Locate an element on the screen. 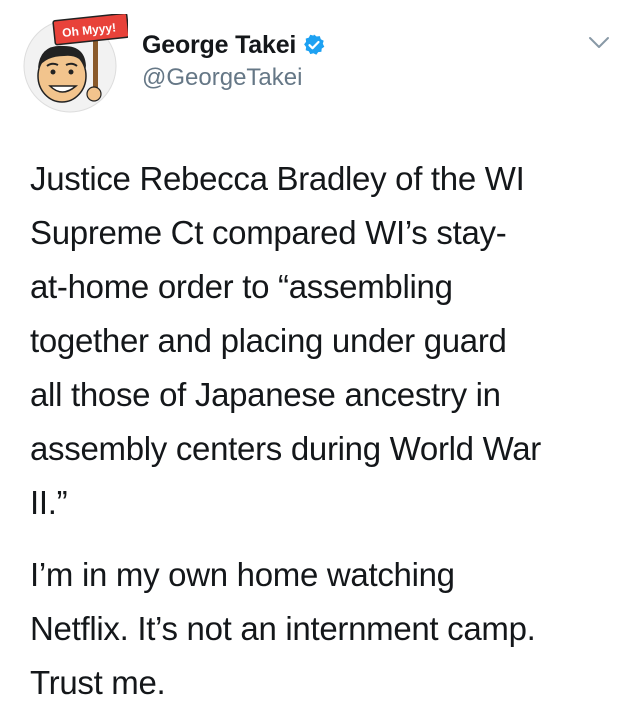 Image resolution: width=640 pixels, height=719 pixels. name-row: George Takei is located at coordinates (234, 45).